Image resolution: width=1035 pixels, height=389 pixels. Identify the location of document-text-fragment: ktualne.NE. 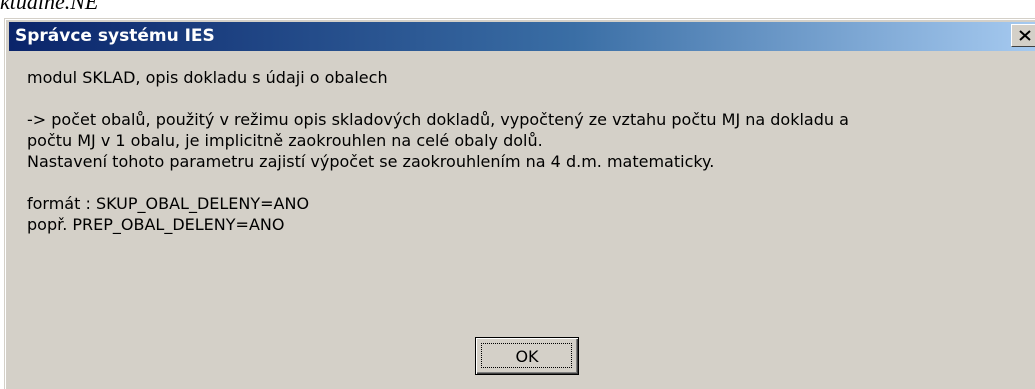
(49, 7).